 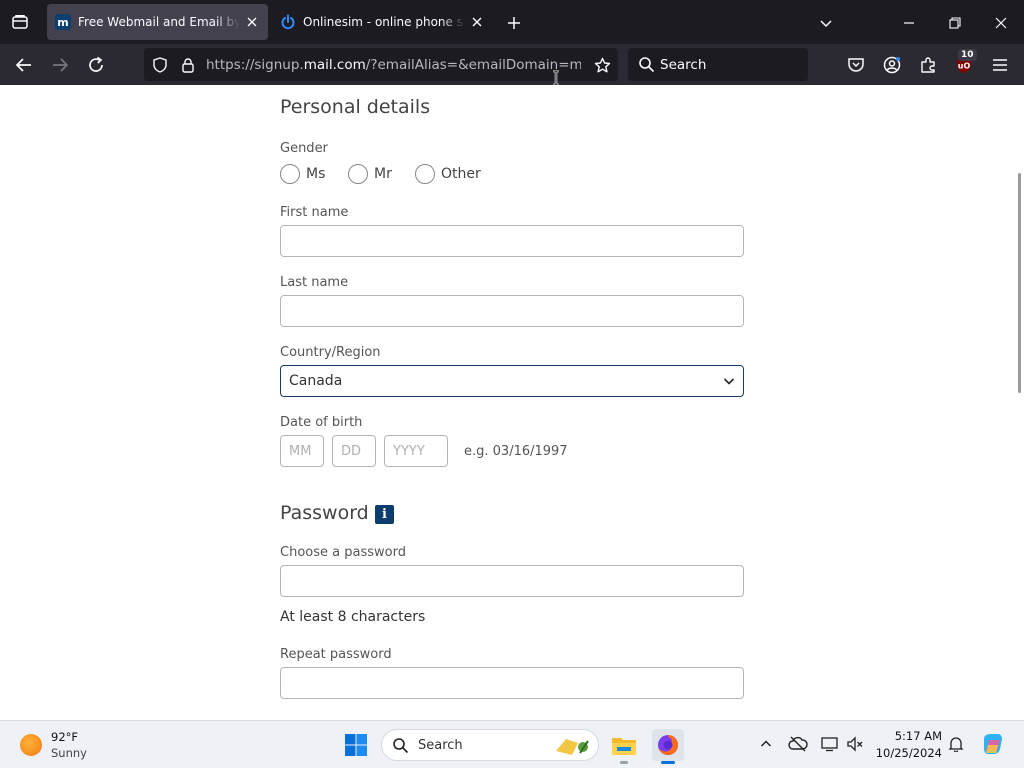 I want to click on tab-list-icon, so click(x=20, y=22).